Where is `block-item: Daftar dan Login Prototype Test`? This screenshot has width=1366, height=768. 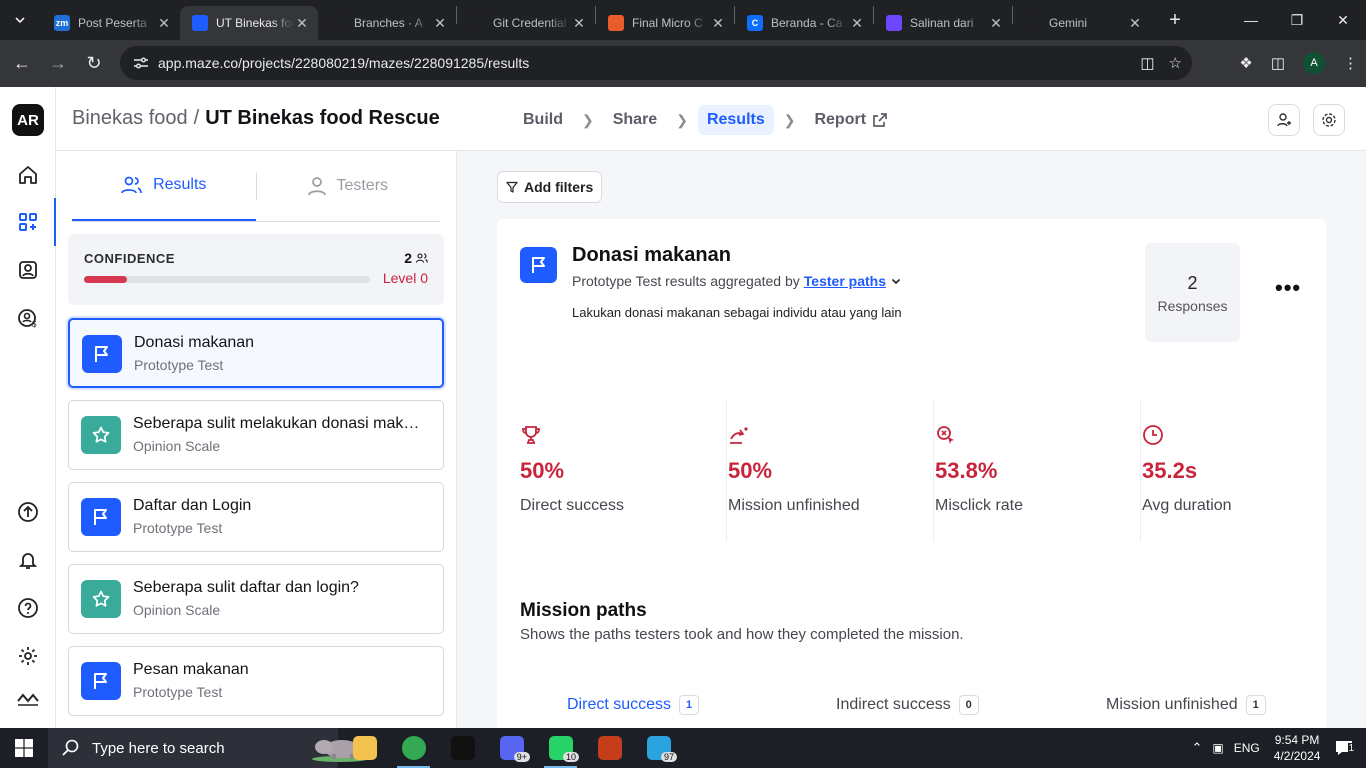 block-item: Daftar dan Login Prototype Test is located at coordinates (256, 517).